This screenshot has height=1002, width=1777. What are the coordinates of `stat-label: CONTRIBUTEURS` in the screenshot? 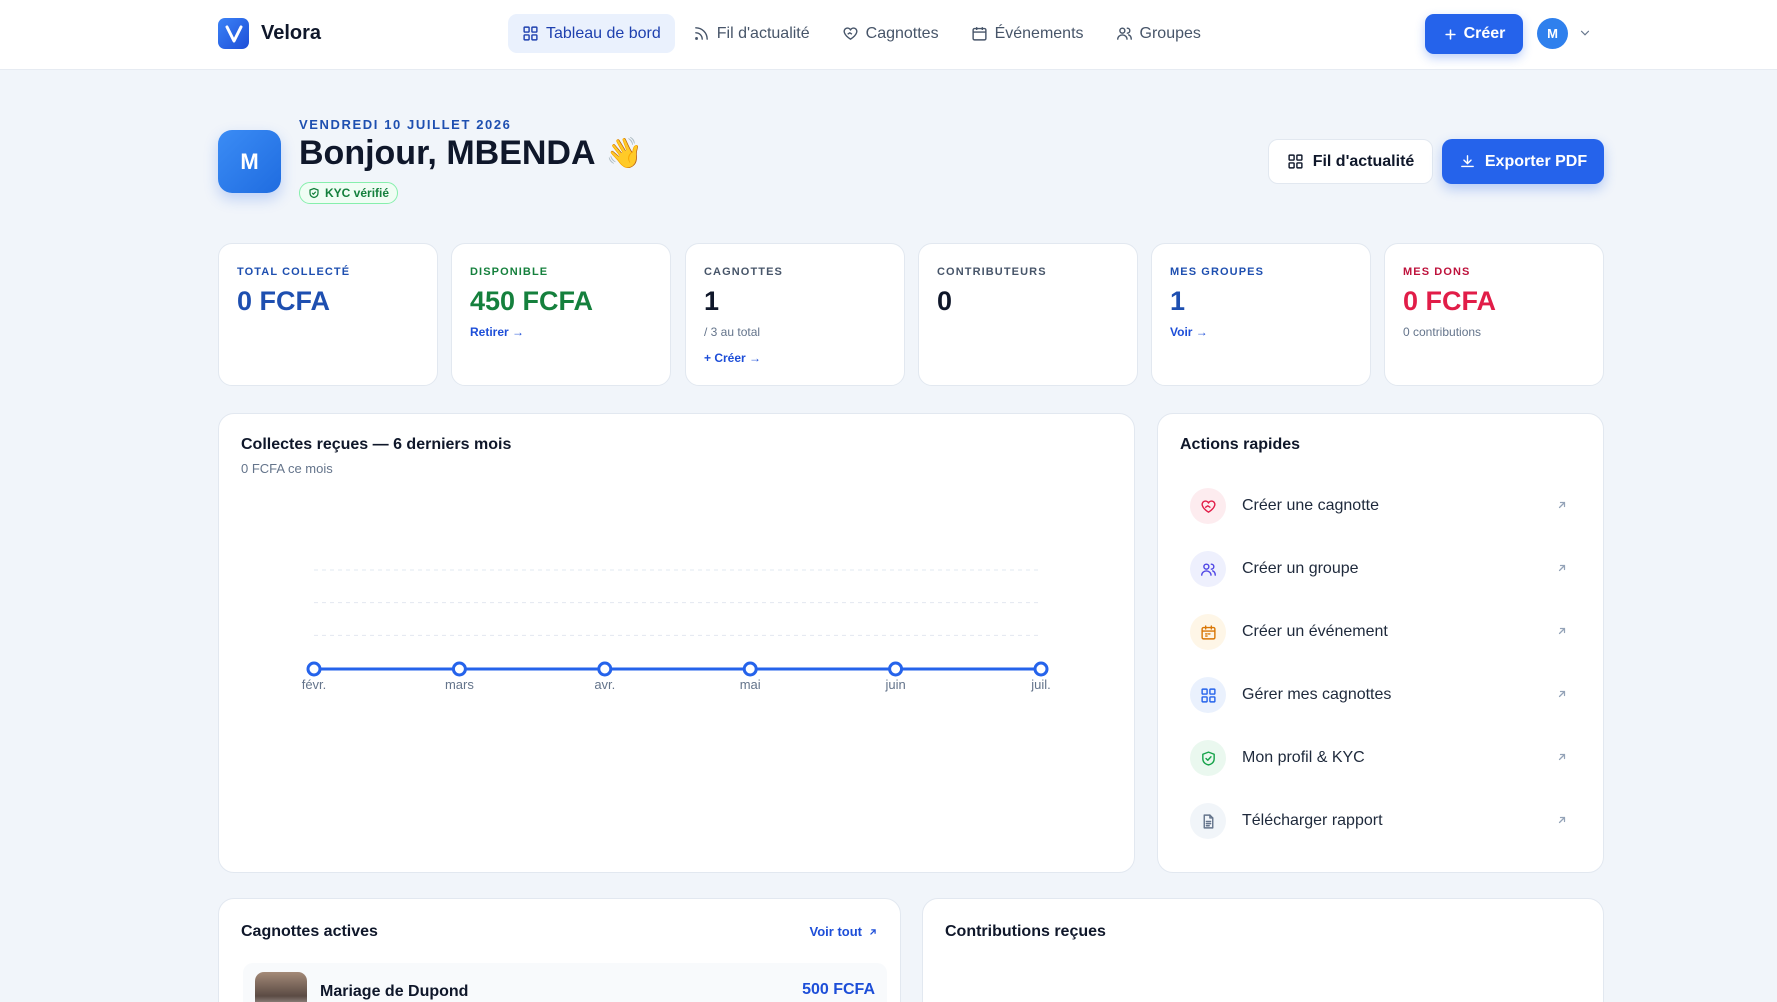 It's located at (992, 272).